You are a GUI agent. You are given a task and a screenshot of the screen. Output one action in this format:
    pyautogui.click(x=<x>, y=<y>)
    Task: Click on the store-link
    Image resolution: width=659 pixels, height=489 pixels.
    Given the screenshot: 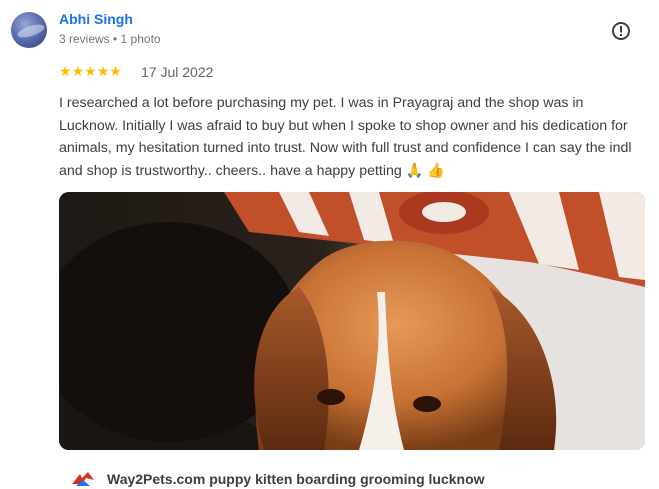 What is the action you would take?
    pyautogui.click(x=83, y=478)
    